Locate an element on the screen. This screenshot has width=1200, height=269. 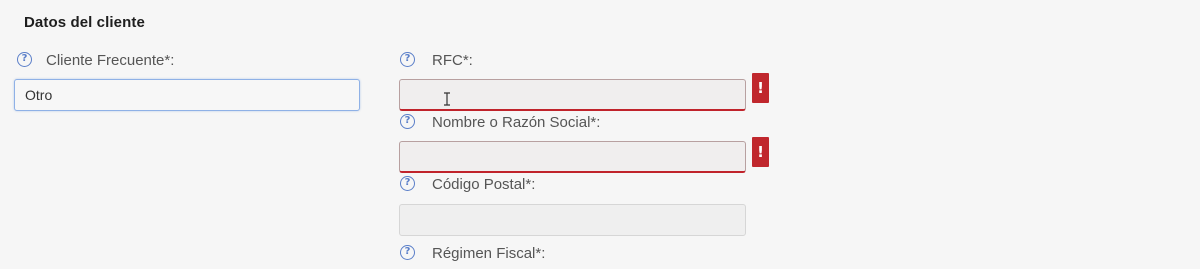
cliente-frecuente-input is located at coordinates (187, 95).